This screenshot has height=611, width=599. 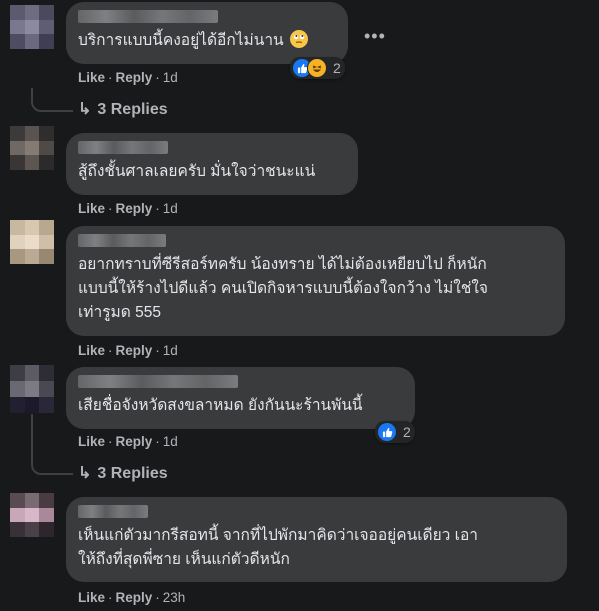 I want to click on rolling-eyes-emoji-icon, so click(x=298, y=39).